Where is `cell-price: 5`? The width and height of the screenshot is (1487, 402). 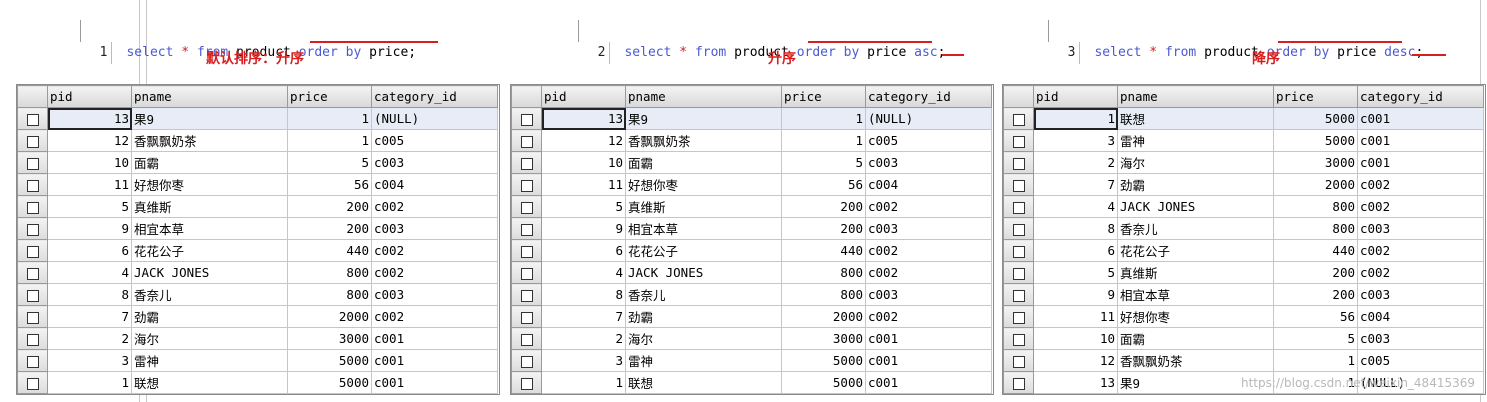
cell-price: 5 is located at coordinates (1315, 338).